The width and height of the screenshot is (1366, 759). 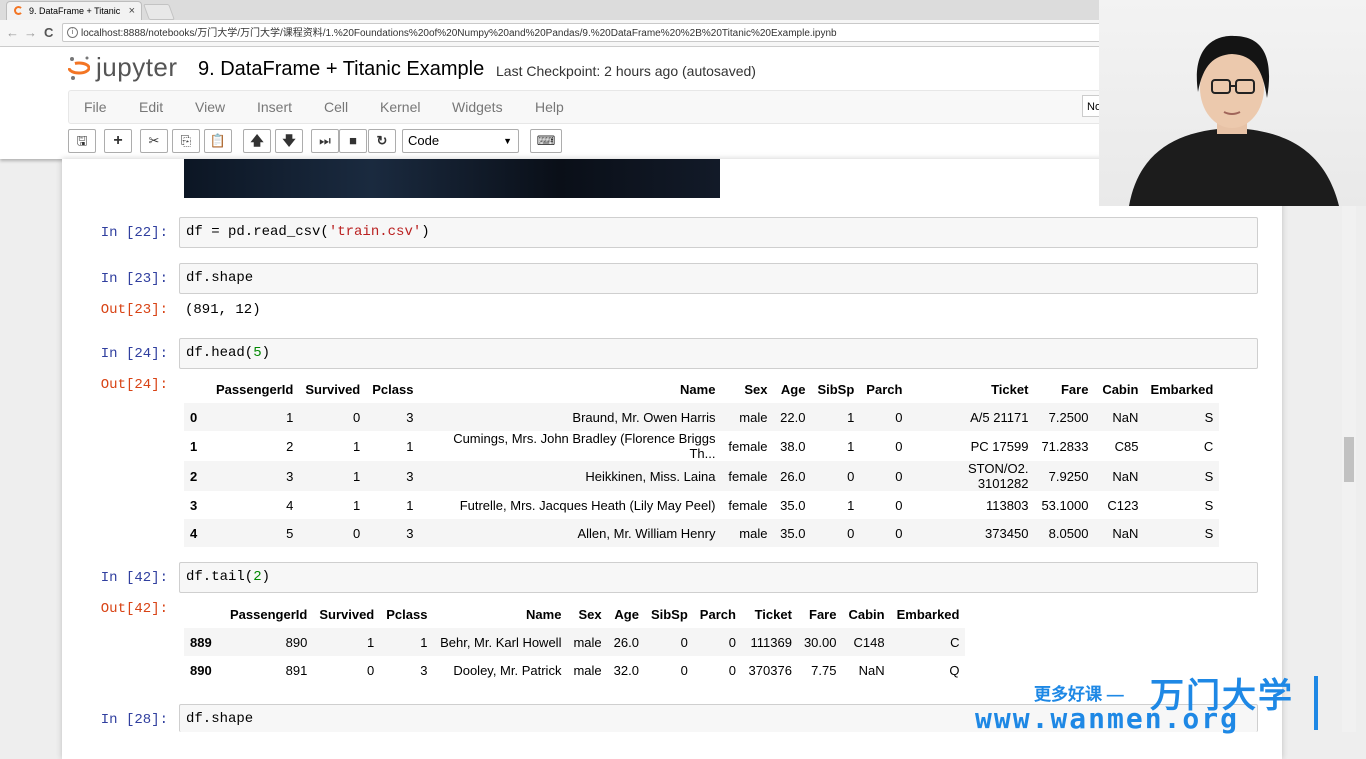 I want to click on menu-file: File, so click(x=95, y=107).